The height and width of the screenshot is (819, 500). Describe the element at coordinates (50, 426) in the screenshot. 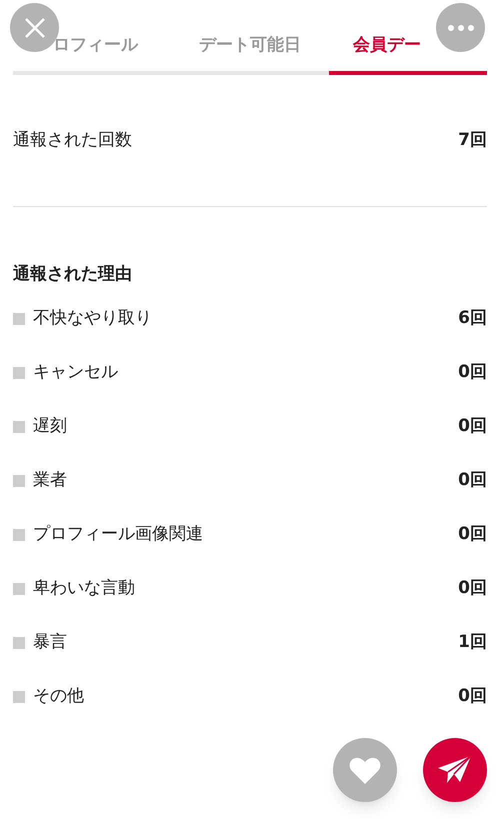

I see `row-label: 遅刻` at that location.